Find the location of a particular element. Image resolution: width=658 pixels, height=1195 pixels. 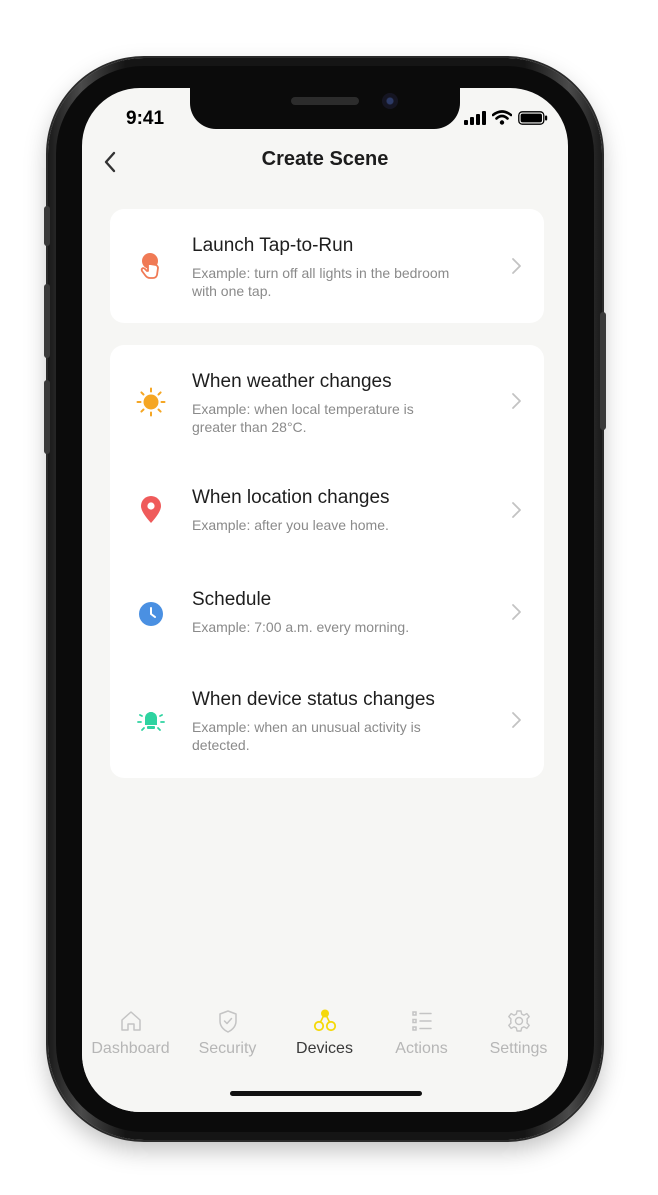

front-camera is located at coordinates (390, 101).